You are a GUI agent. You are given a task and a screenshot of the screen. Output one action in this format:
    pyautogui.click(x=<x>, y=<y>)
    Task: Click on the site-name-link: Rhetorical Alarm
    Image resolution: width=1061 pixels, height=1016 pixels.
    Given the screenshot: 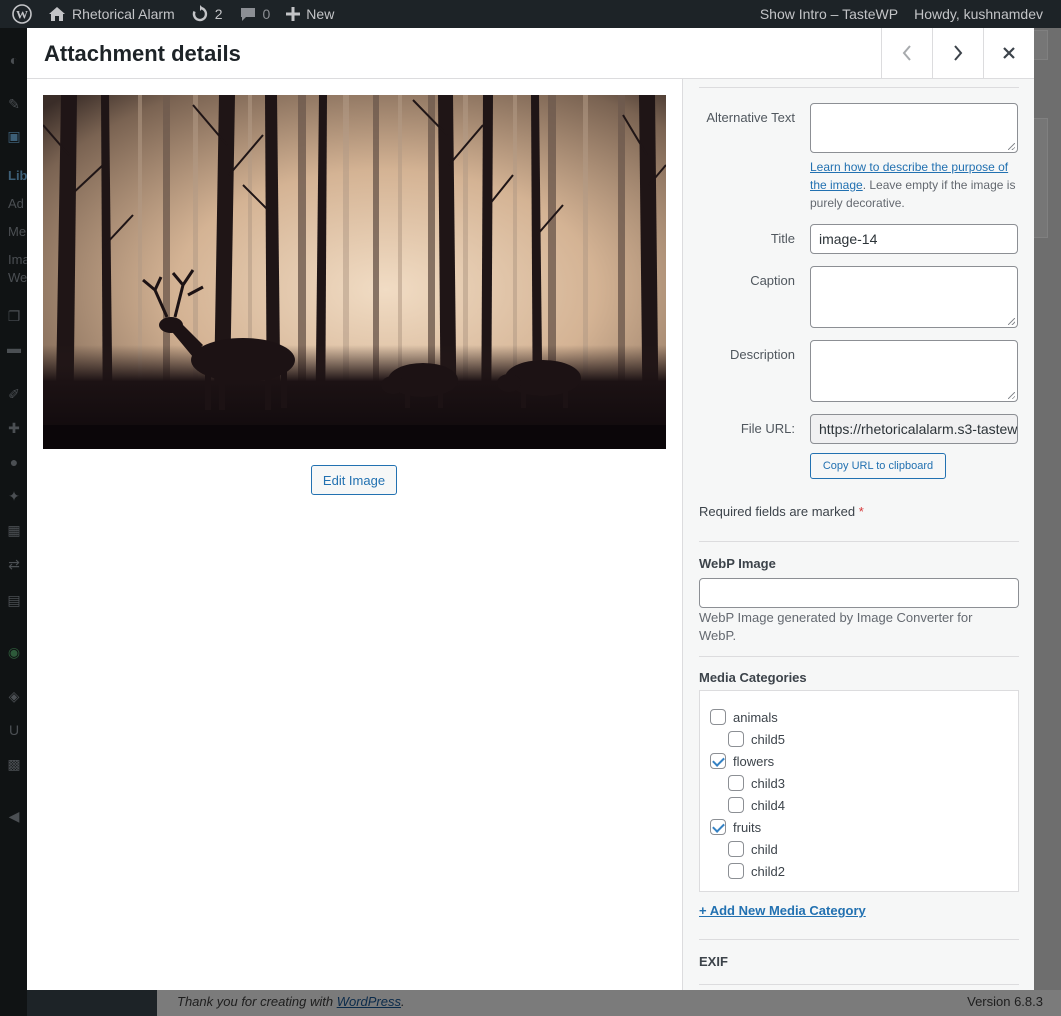 What is the action you would take?
    pyautogui.click(x=111, y=14)
    